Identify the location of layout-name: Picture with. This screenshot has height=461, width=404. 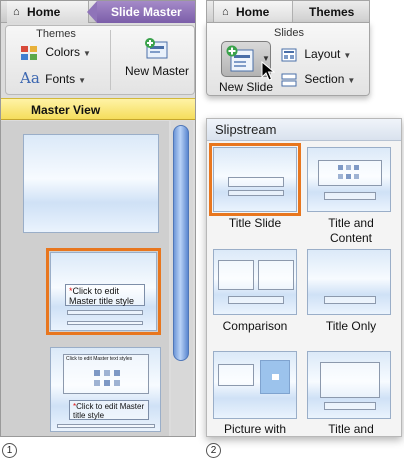
(255, 429).